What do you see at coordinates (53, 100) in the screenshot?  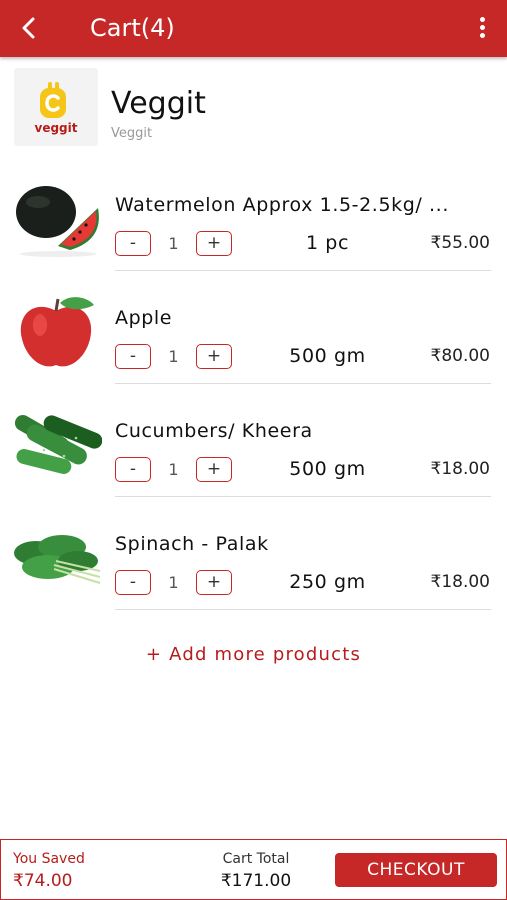 I see `veggit-logo-icon` at bounding box center [53, 100].